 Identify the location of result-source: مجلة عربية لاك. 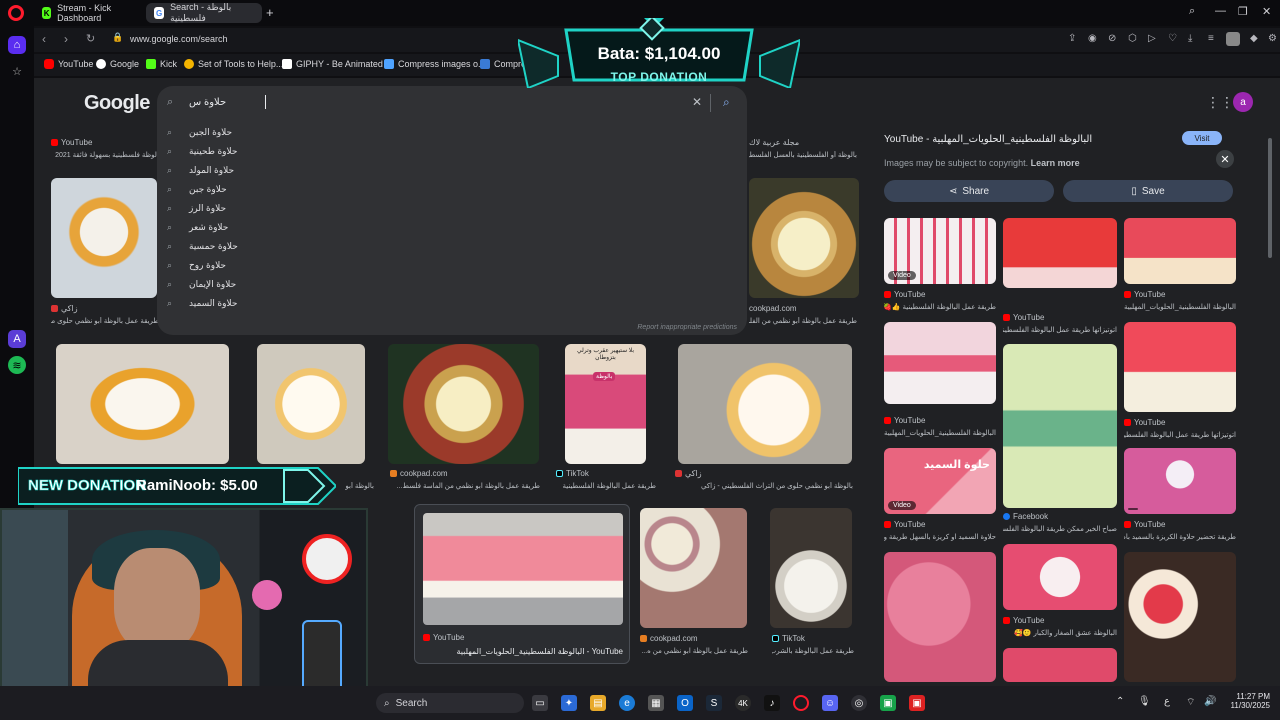
(774, 142).